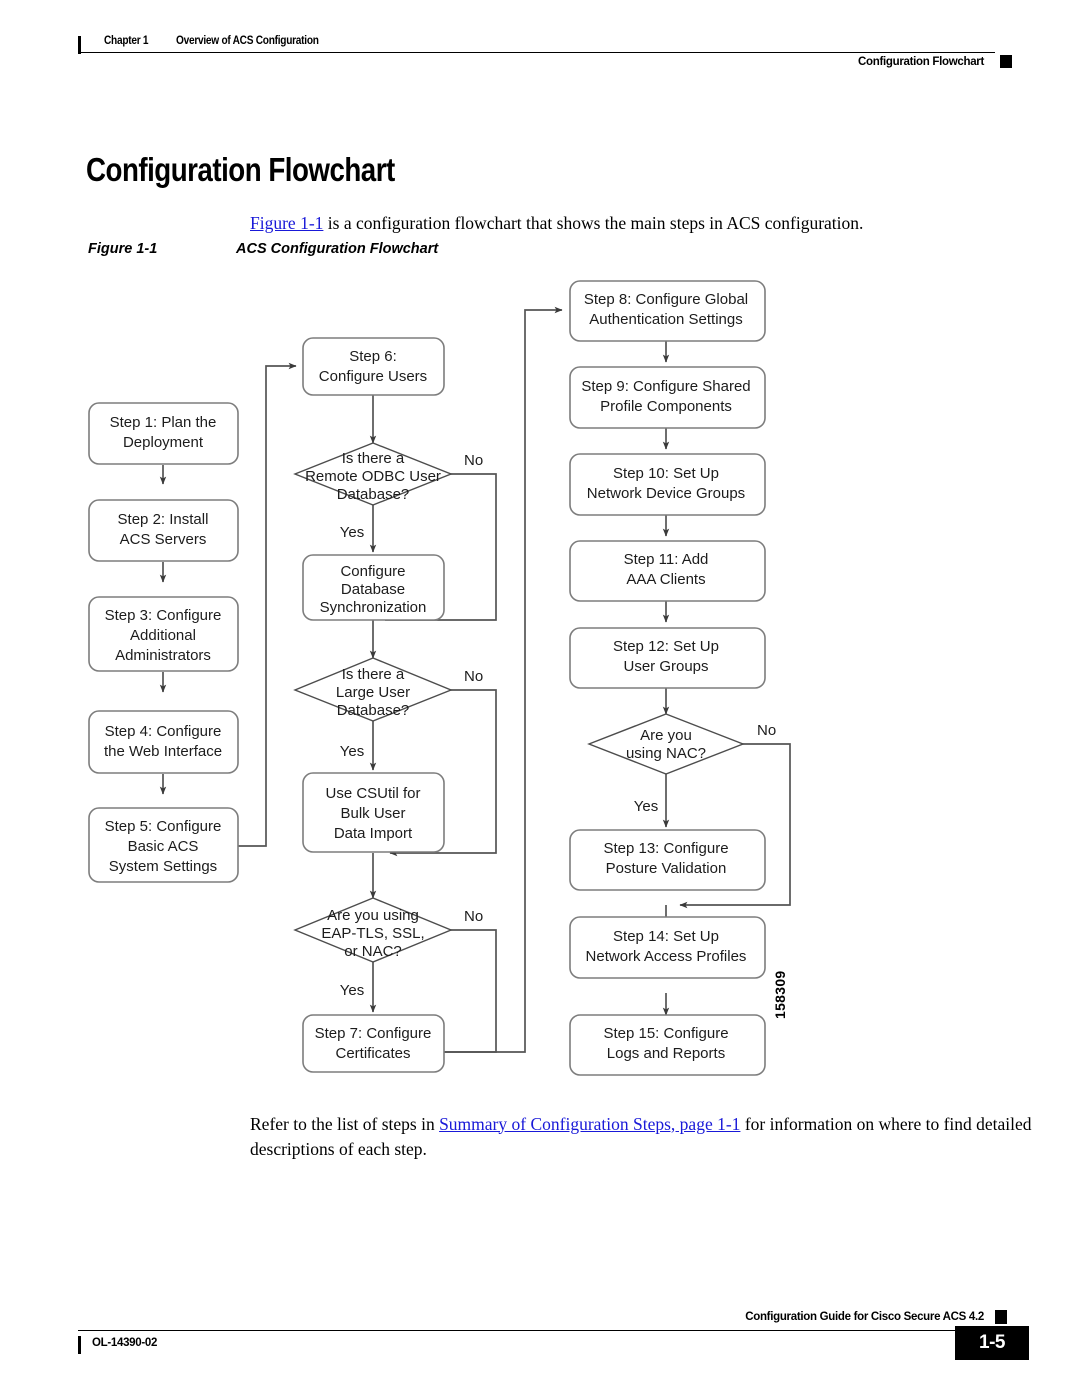  Describe the element at coordinates (1001, 1317) in the screenshot. I see `footer-square-marker` at that location.